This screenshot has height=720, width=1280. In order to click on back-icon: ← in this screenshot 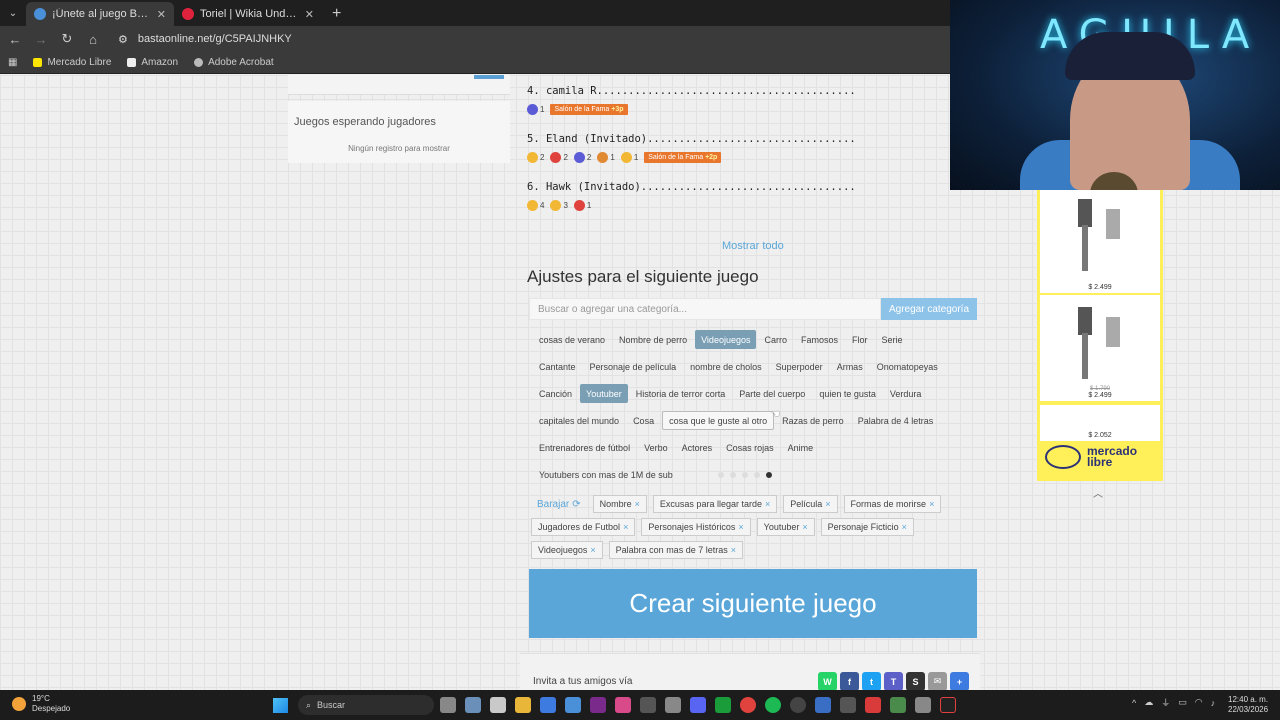, I will do `click(15, 39)`.